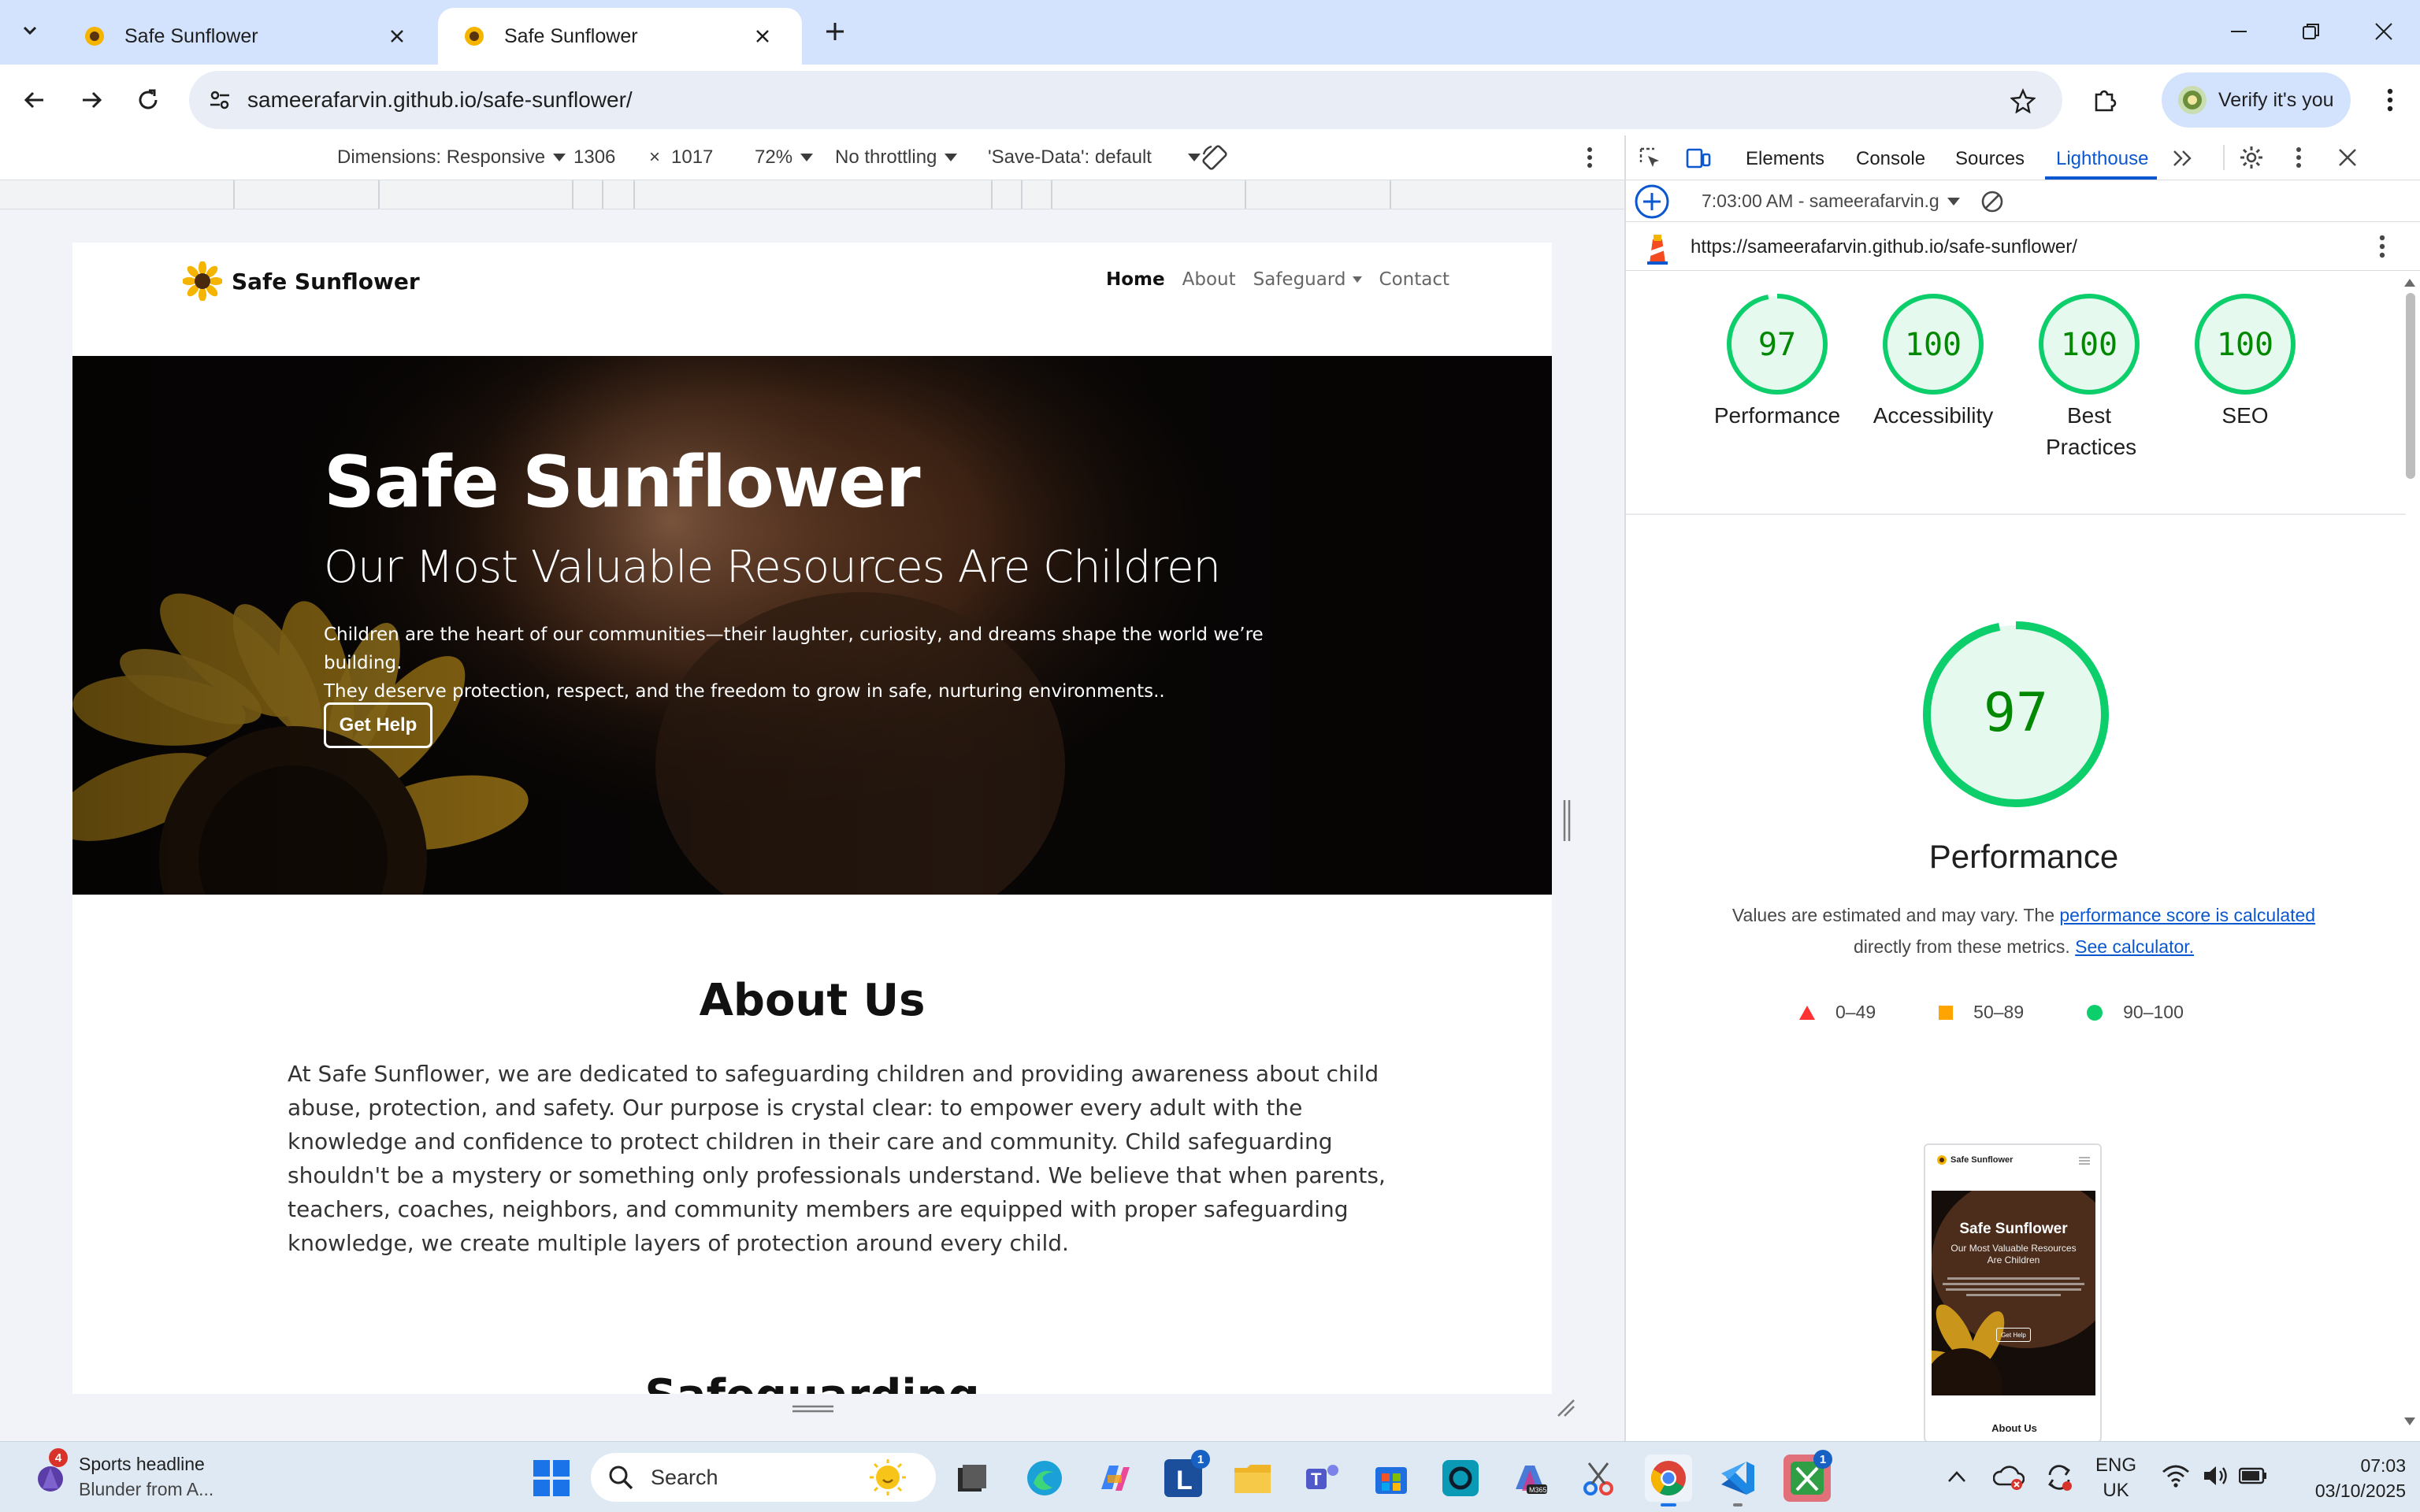 This screenshot has height=1512, width=2420. I want to click on nav-contact: Contact, so click(1414, 279).